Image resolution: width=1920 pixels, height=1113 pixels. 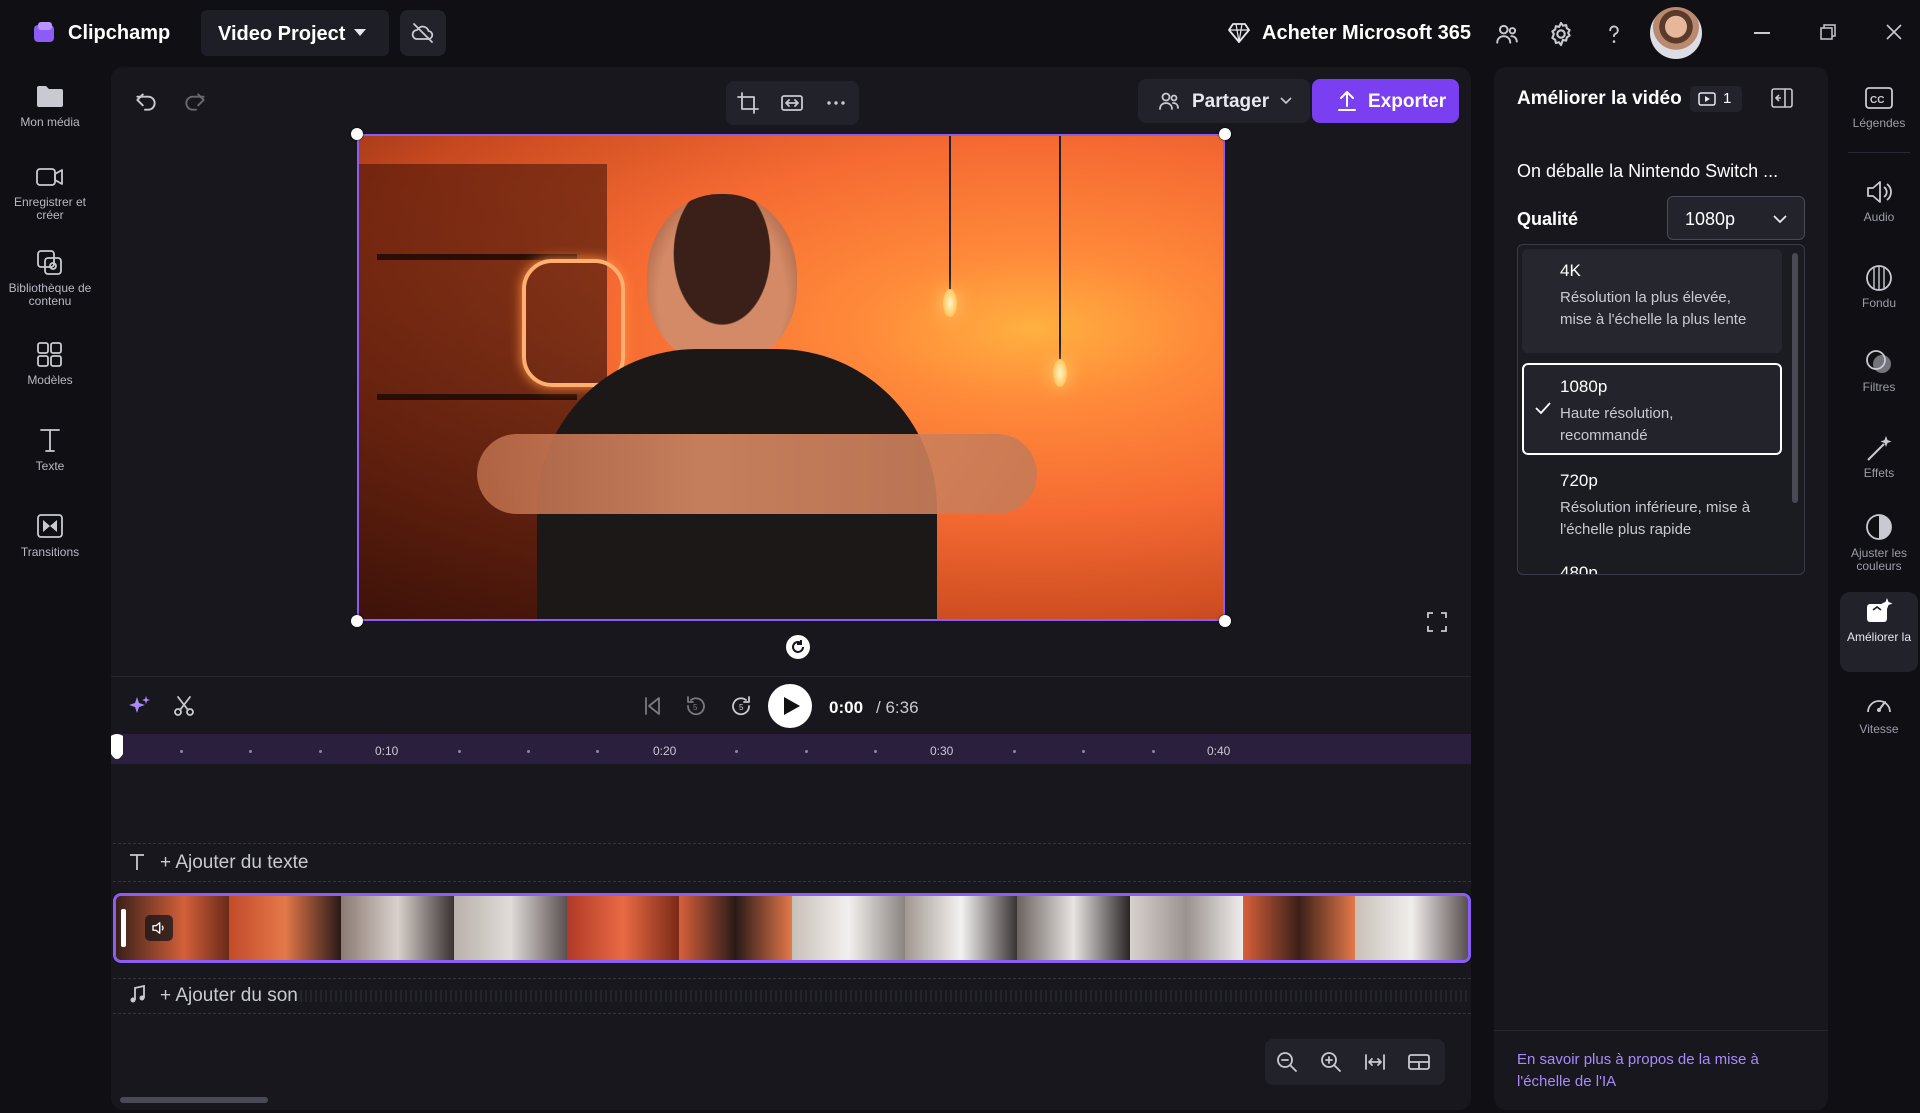 What do you see at coordinates (1879, 192) in the screenshot?
I see `audio-icon` at bounding box center [1879, 192].